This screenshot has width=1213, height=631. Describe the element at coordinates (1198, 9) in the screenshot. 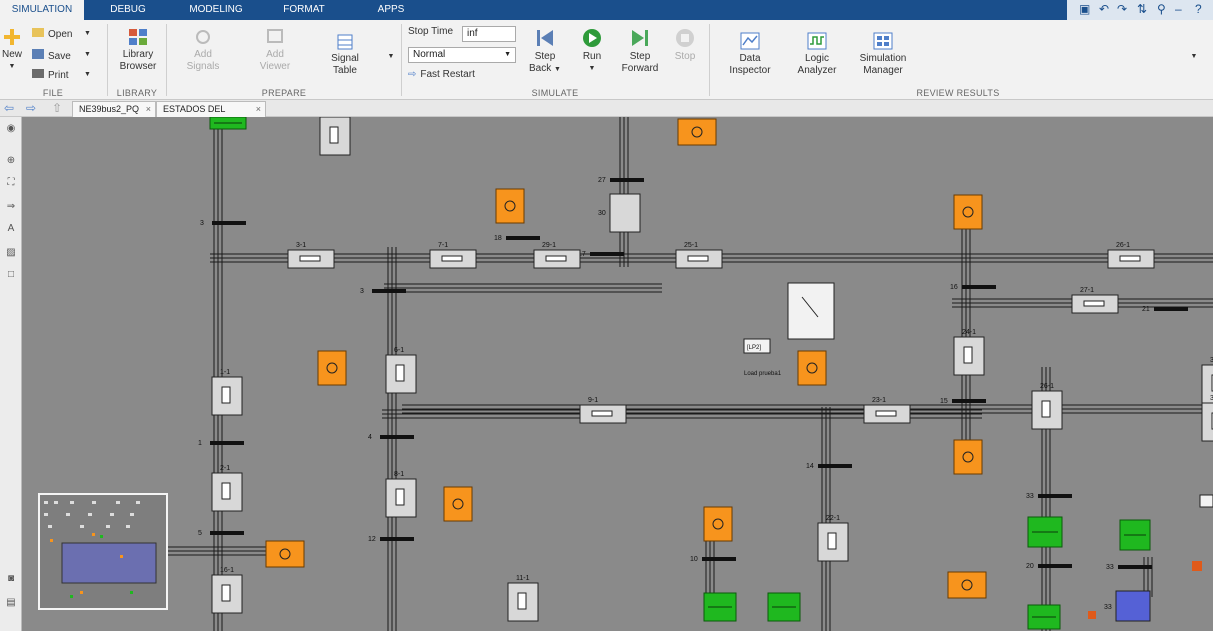

I see `help-icon: ?` at that location.